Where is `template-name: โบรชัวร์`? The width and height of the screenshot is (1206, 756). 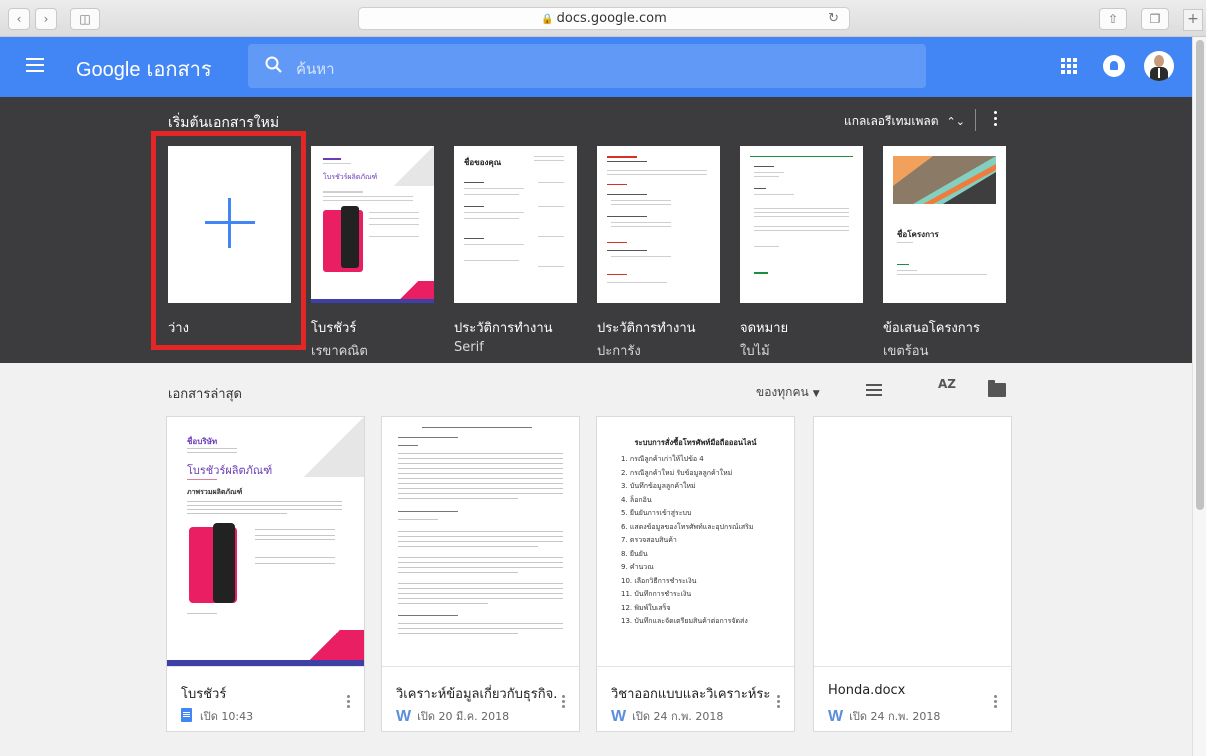
template-name: โบรชัวร์ is located at coordinates (334, 328).